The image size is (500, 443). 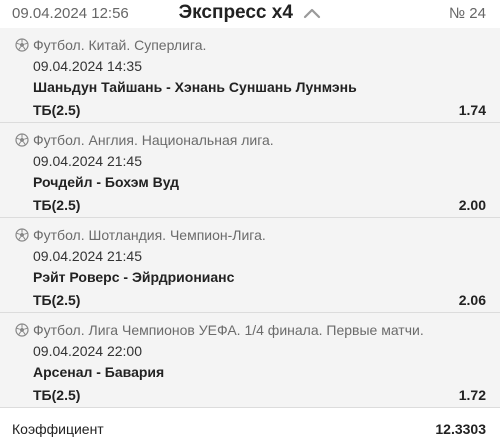 I want to click on league-row: Футбол. Китай. Суперлига., so click(x=110, y=45).